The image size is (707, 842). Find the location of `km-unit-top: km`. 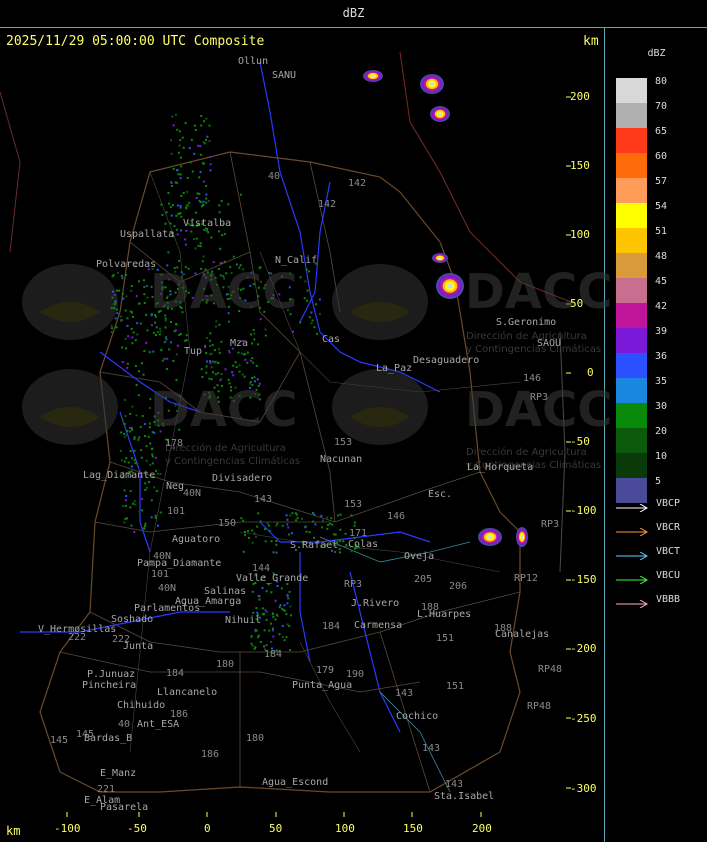

km-unit-top: km is located at coordinates (591, 41).